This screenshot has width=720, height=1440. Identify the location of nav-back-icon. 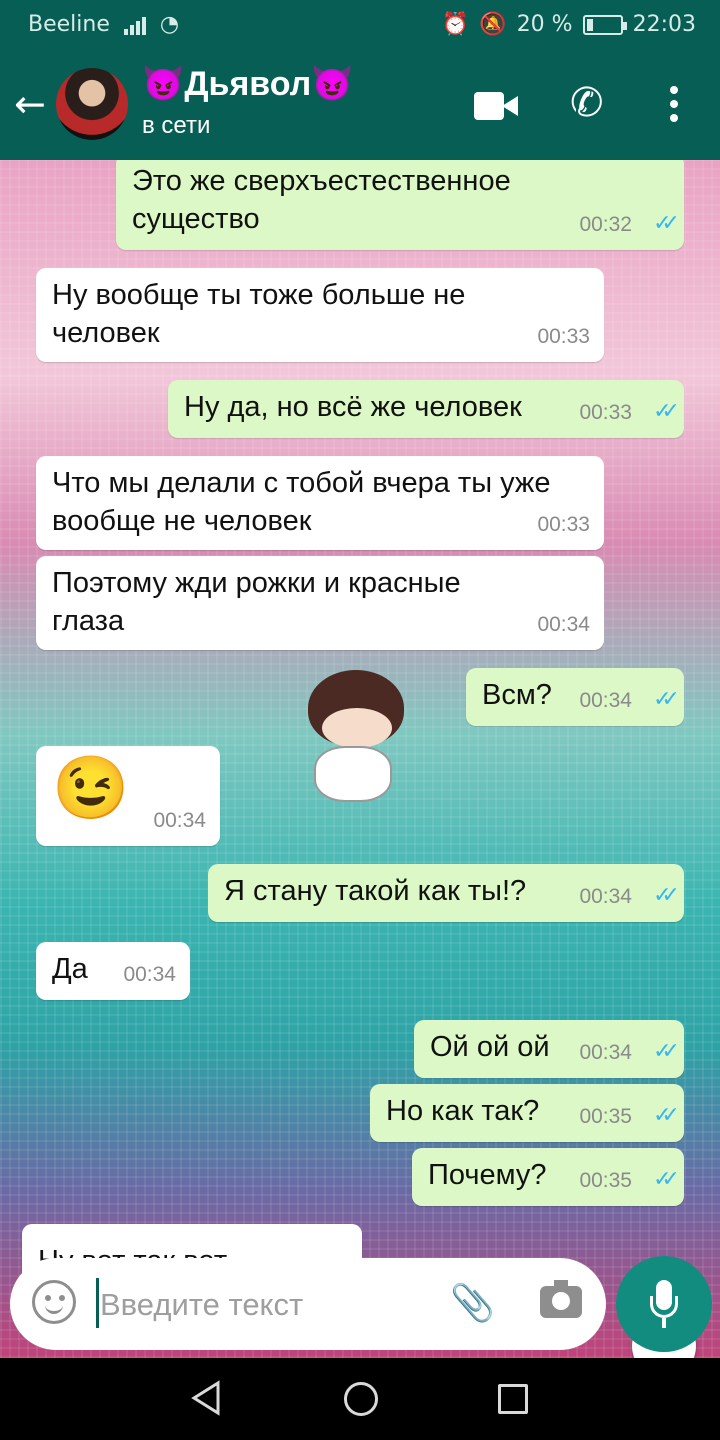
(206, 1398).